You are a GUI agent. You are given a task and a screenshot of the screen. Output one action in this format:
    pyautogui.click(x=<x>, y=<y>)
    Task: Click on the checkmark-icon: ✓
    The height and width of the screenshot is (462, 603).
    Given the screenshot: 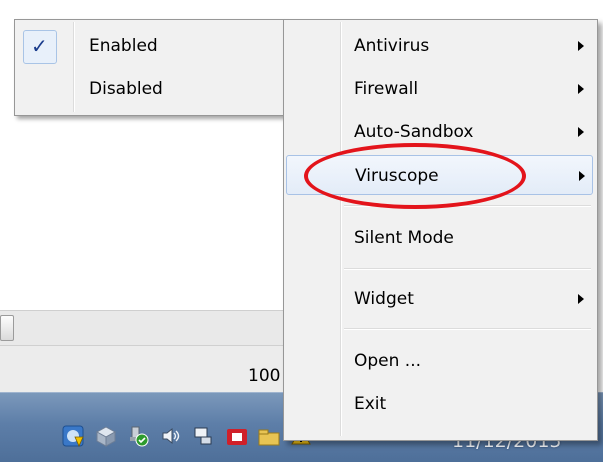 What is the action you would take?
    pyautogui.click(x=39, y=46)
    